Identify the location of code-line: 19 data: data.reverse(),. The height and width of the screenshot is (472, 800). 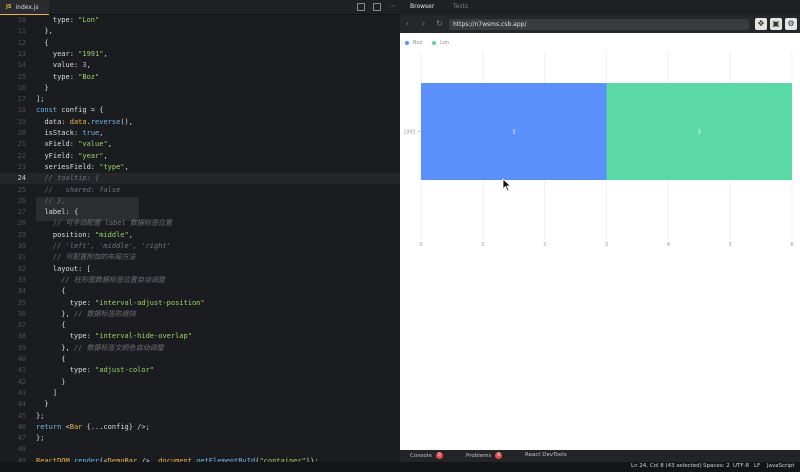
(200, 122).